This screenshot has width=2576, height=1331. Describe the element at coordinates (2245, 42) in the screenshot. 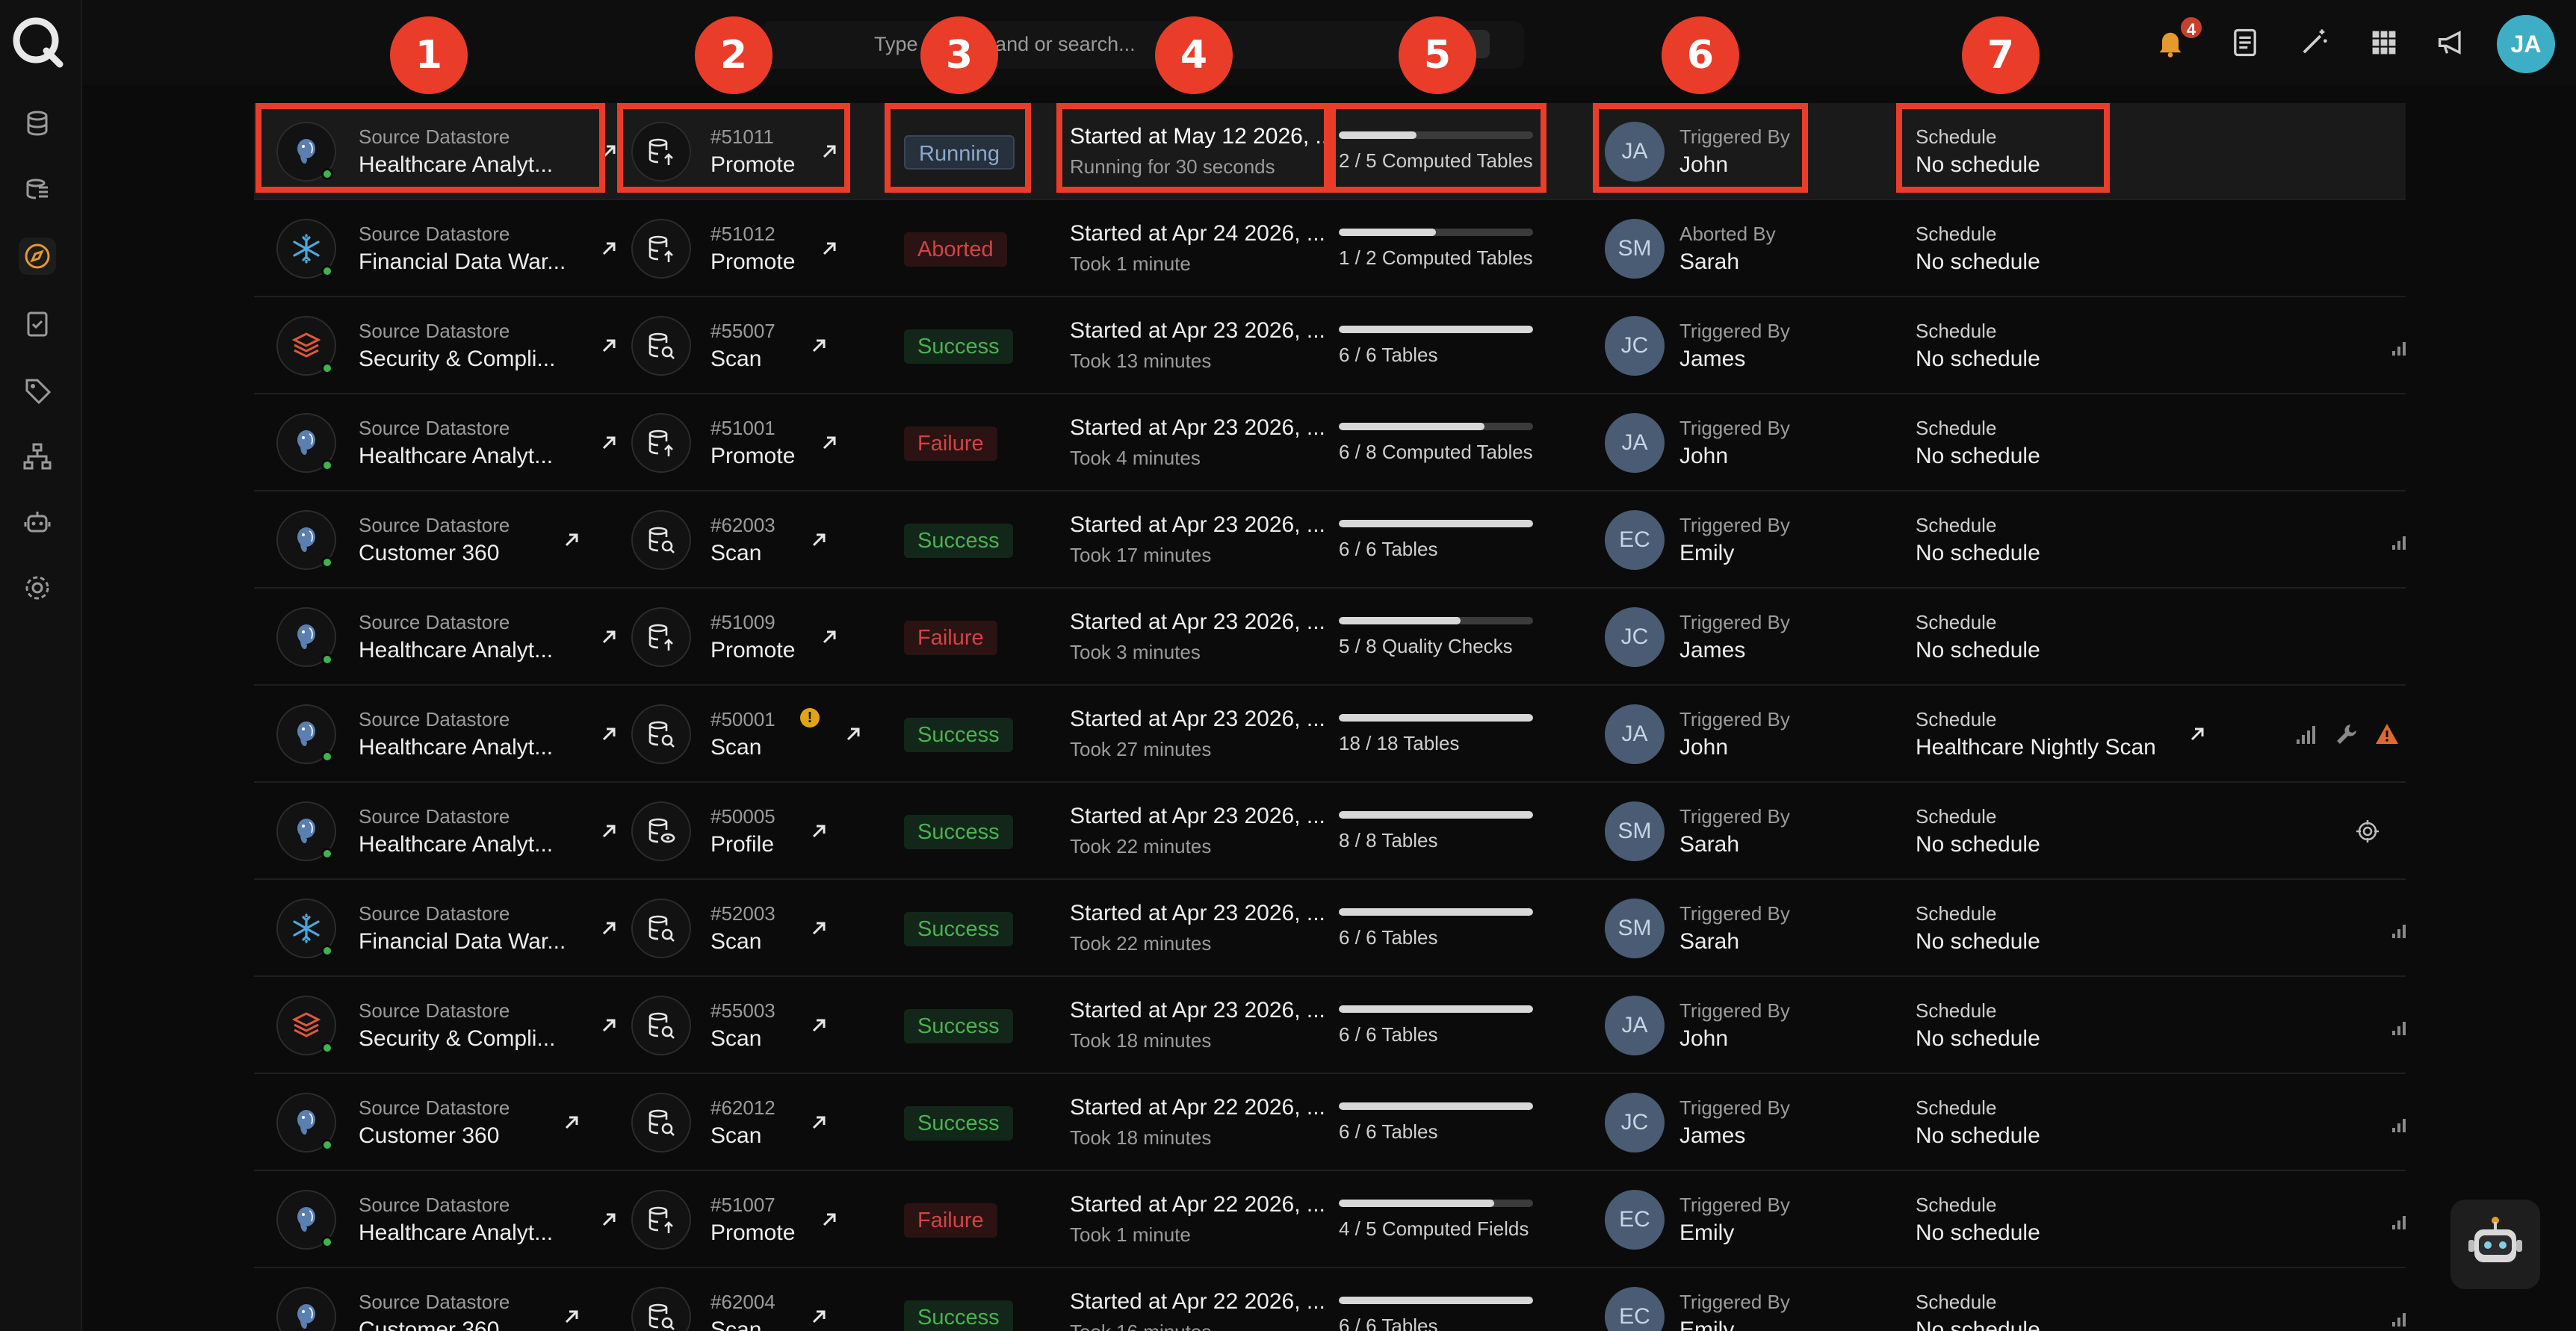

I see `document-button` at that location.